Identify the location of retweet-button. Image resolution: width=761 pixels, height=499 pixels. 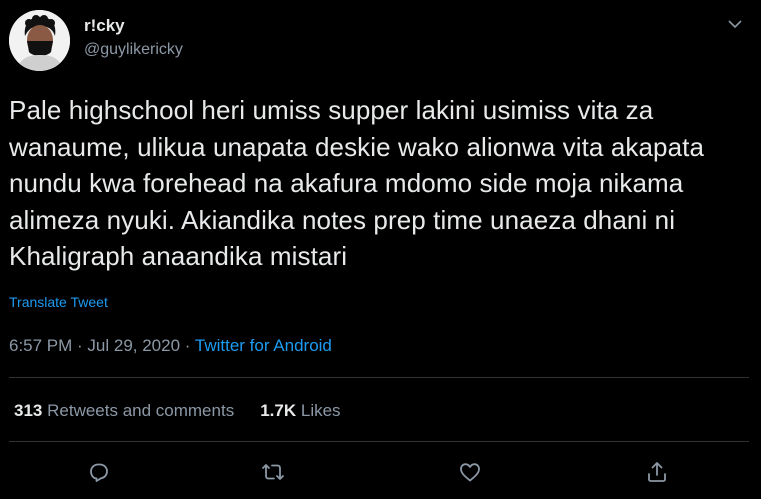
(273, 472).